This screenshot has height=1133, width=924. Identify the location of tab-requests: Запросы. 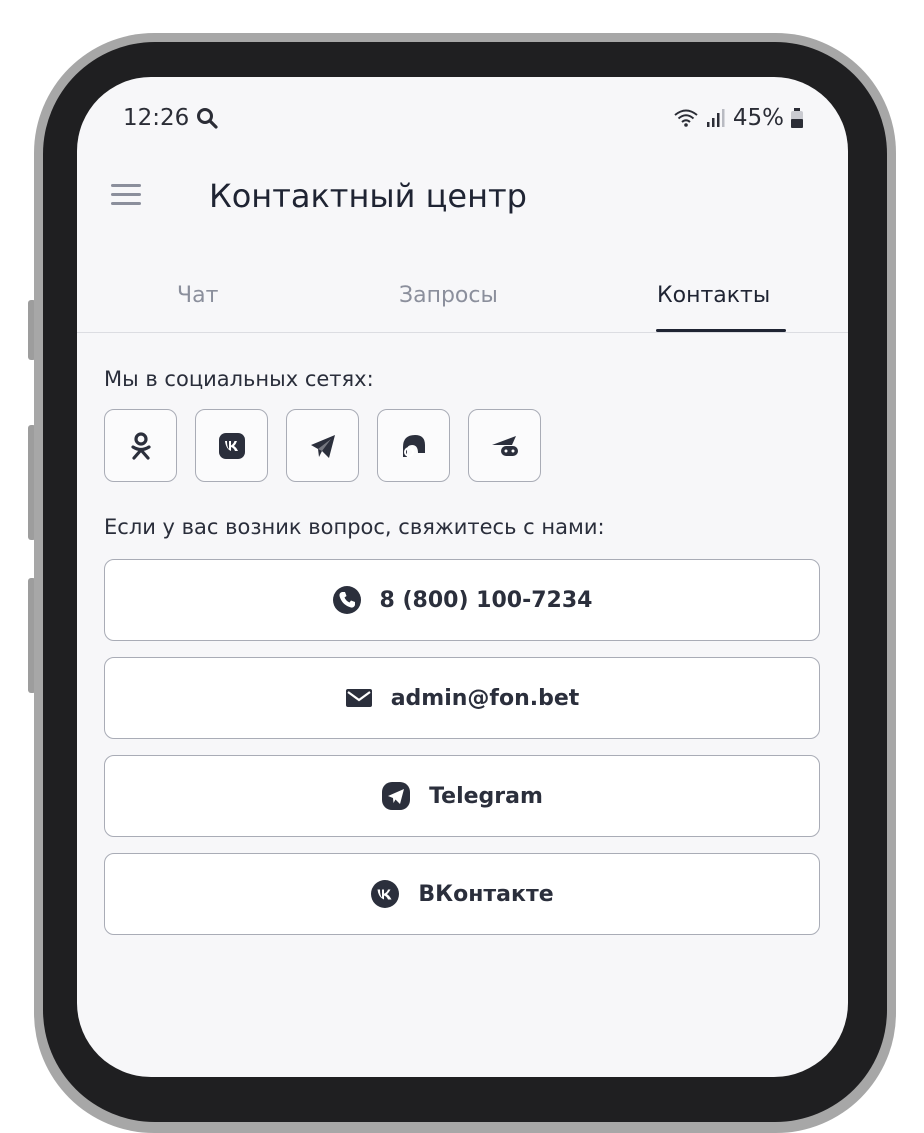
(448, 295).